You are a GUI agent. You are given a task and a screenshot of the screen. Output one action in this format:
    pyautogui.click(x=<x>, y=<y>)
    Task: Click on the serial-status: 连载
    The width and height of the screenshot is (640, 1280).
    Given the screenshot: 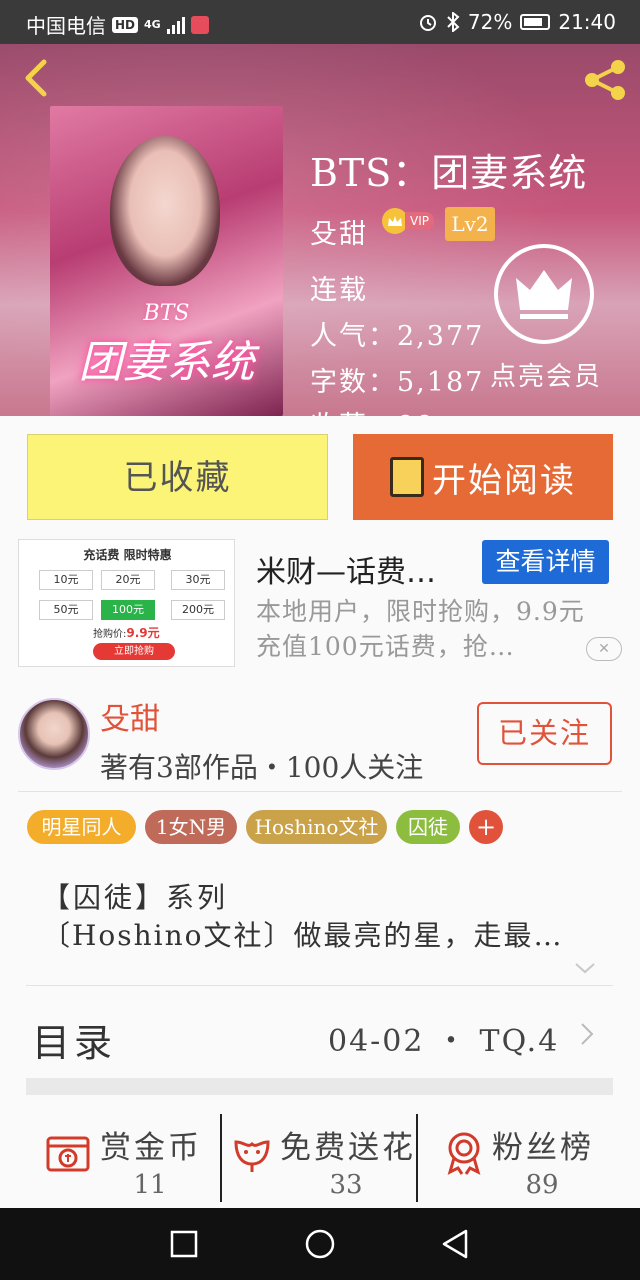 What is the action you would take?
    pyautogui.click(x=339, y=290)
    